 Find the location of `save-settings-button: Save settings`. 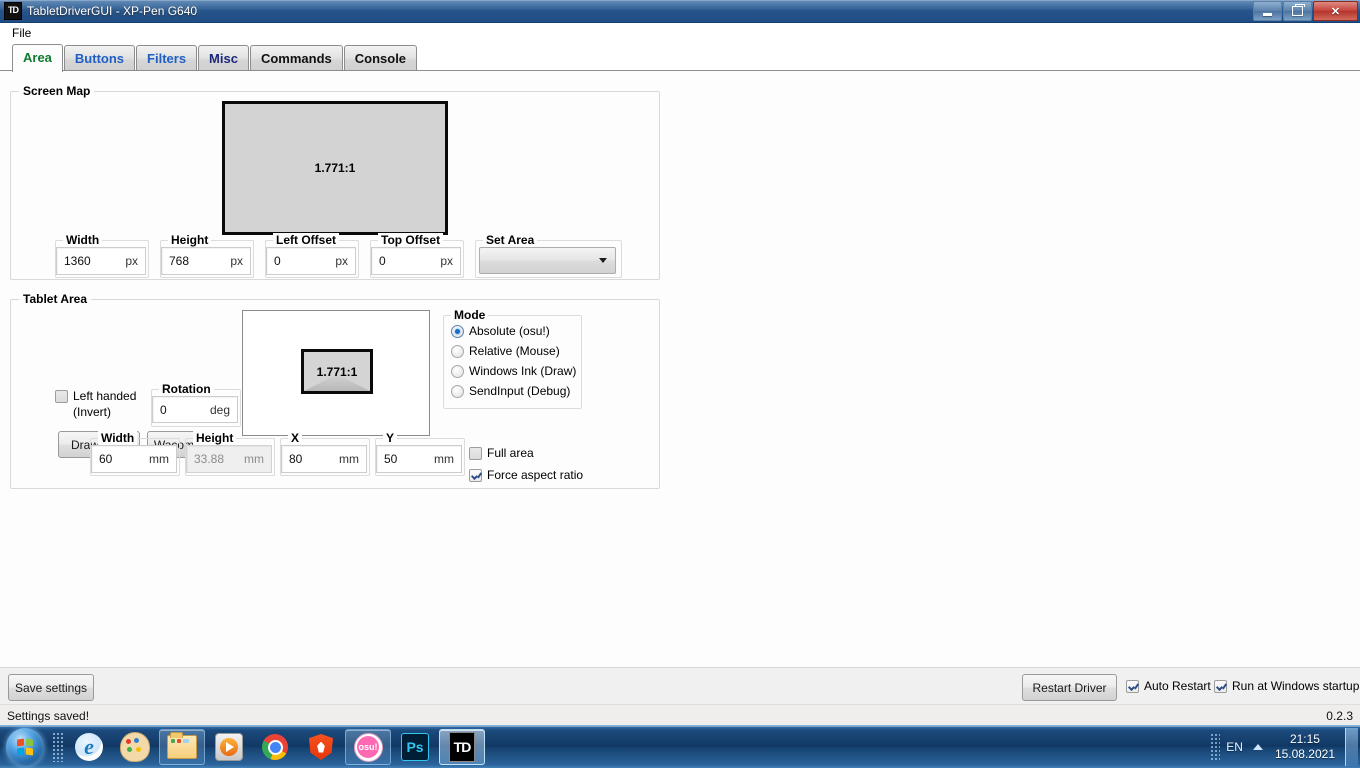

save-settings-button: Save settings is located at coordinates (51, 687).